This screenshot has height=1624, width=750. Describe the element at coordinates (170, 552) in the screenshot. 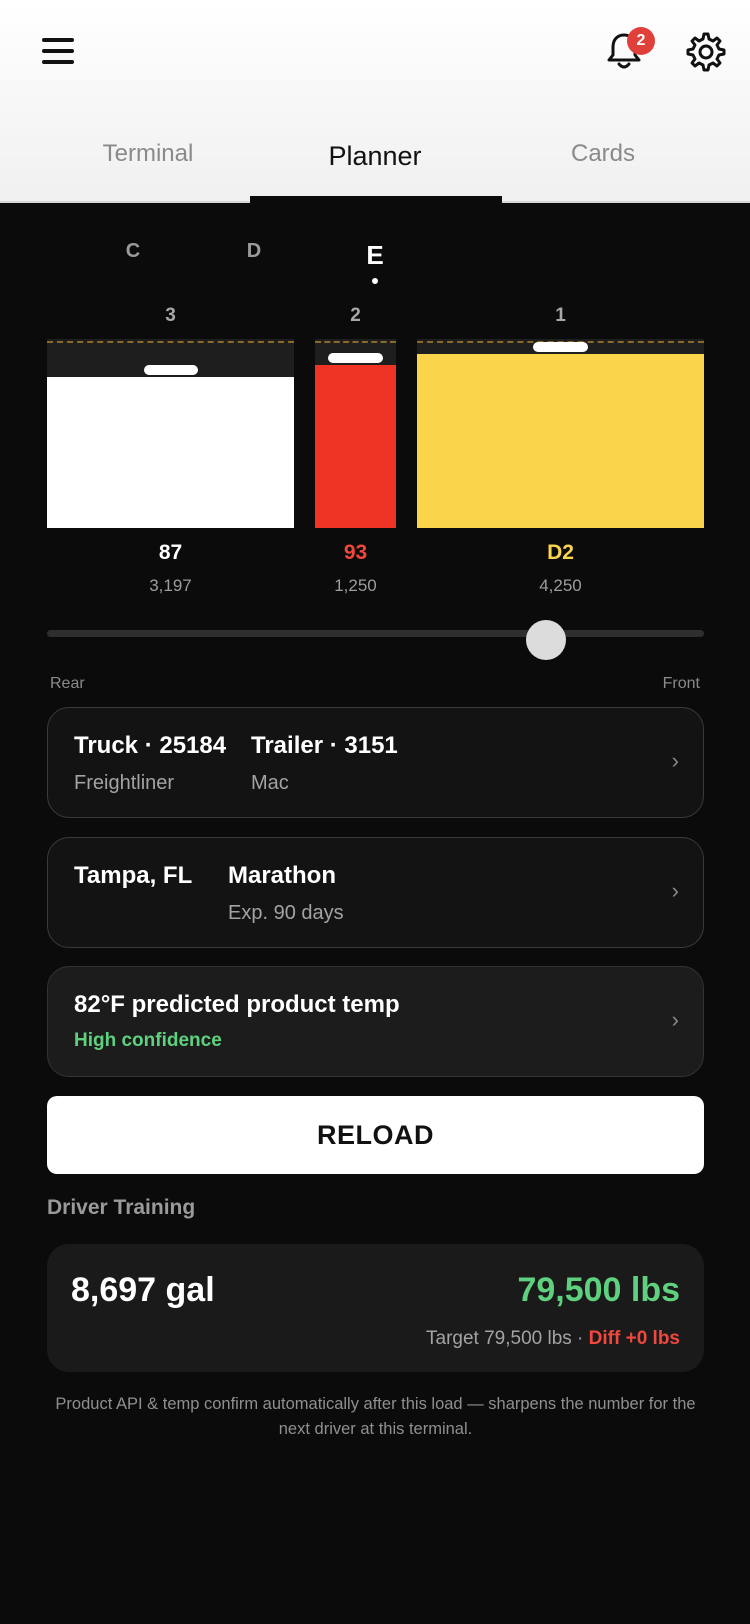

I see `tank-grade: 87` at that location.